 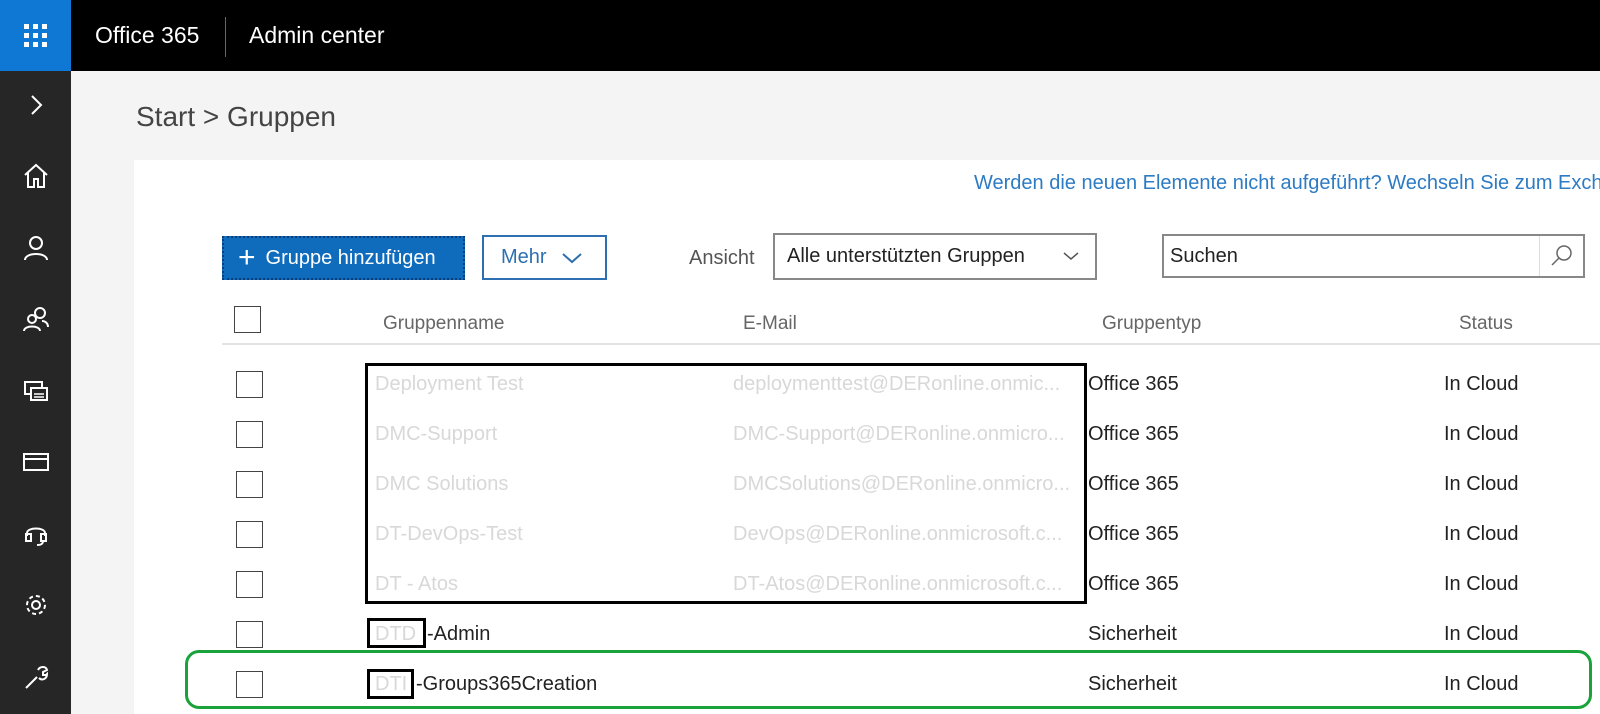 I want to click on group-name: -Groups365Creation, so click(x=506, y=684).